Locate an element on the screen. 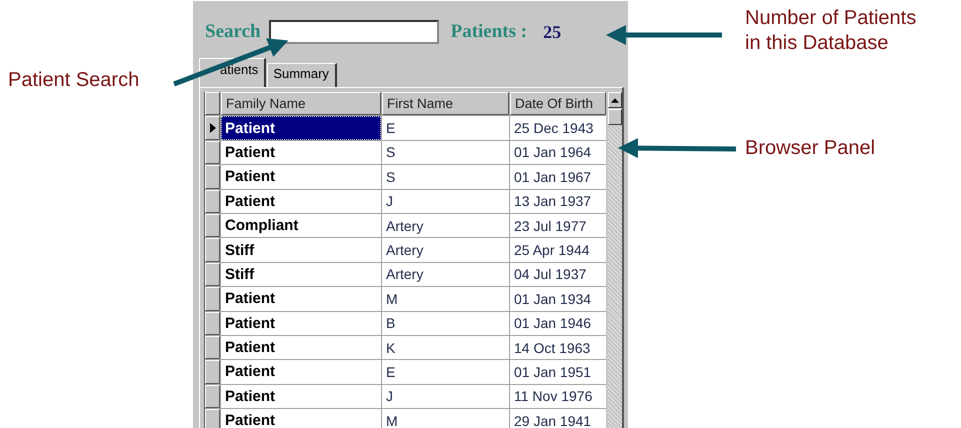 The height and width of the screenshot is (428, 961). search-field is located at coordinates (353, 32).